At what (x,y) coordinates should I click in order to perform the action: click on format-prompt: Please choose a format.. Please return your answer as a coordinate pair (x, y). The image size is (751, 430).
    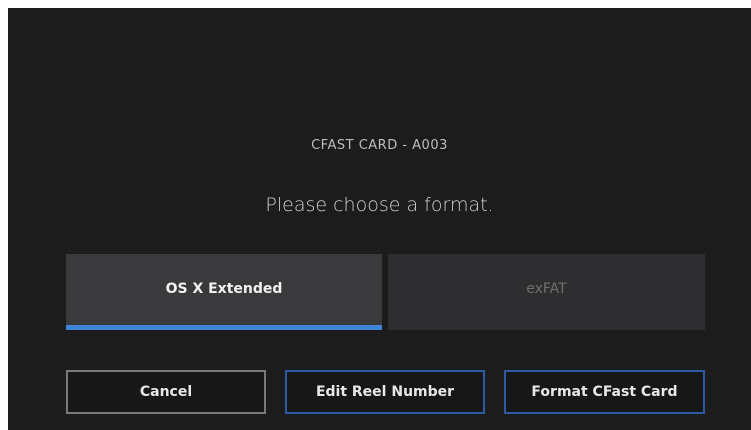
    Looking at the image, I should click on (379, 205).